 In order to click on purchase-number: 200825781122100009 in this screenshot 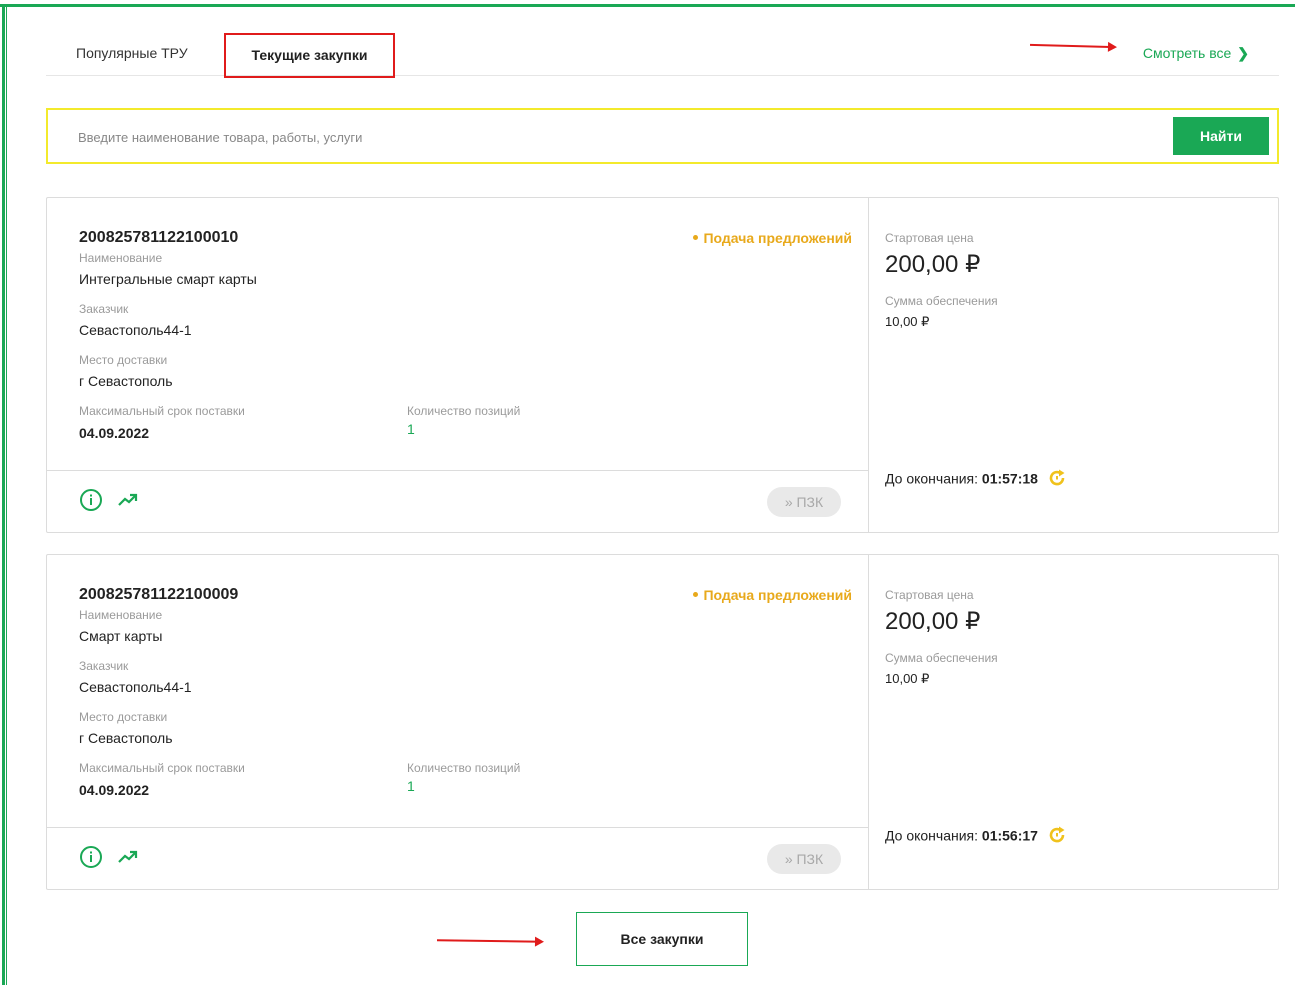, I will do `click(158, 595)`.